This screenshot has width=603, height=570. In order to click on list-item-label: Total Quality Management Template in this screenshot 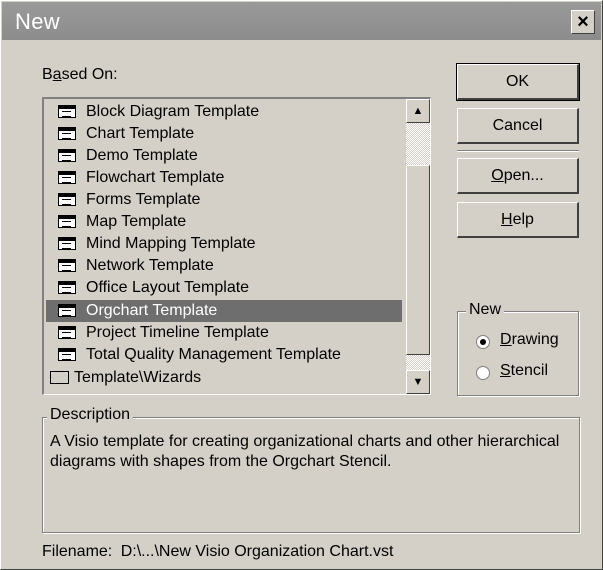, I will do `click(213, 354)`.